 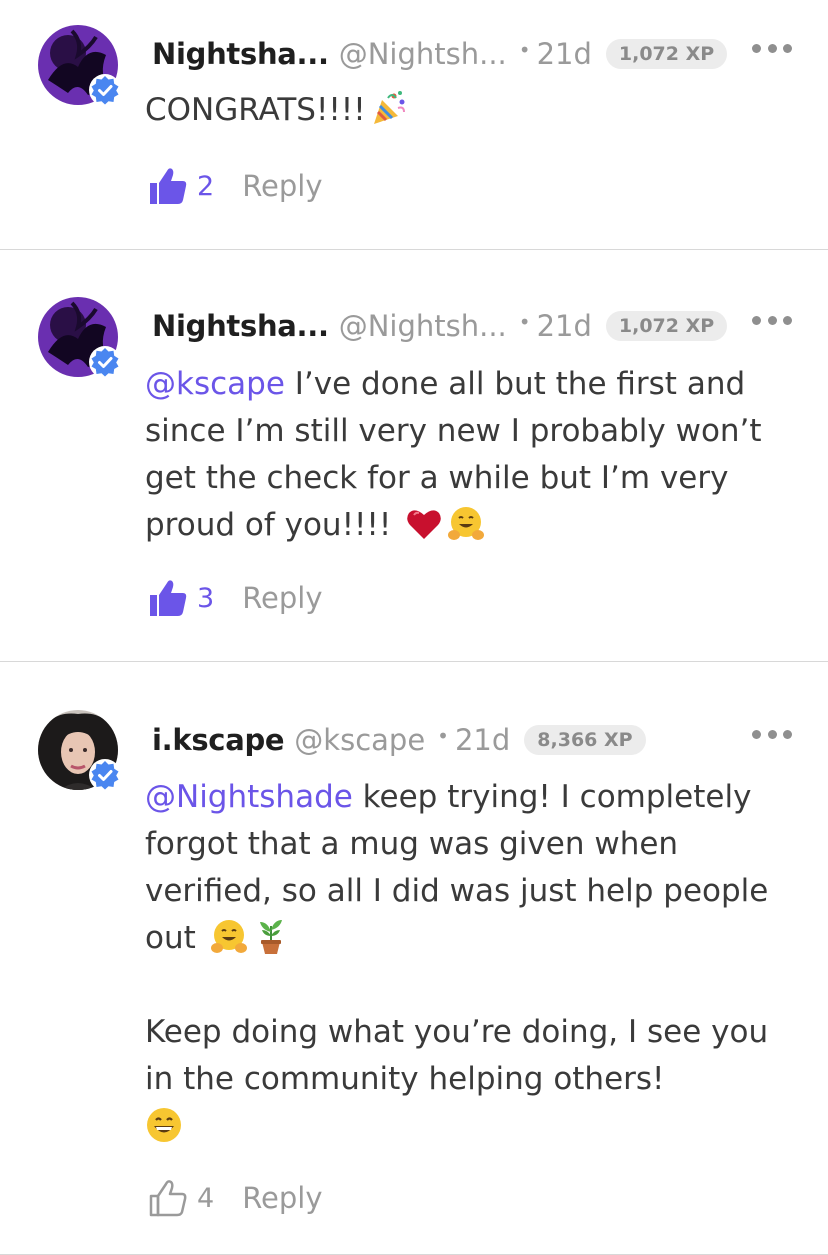 What do you see at coordinates (359, 740) in the screenshot?
I see `author-handle: @kscape` at bounding box center [359, 740].